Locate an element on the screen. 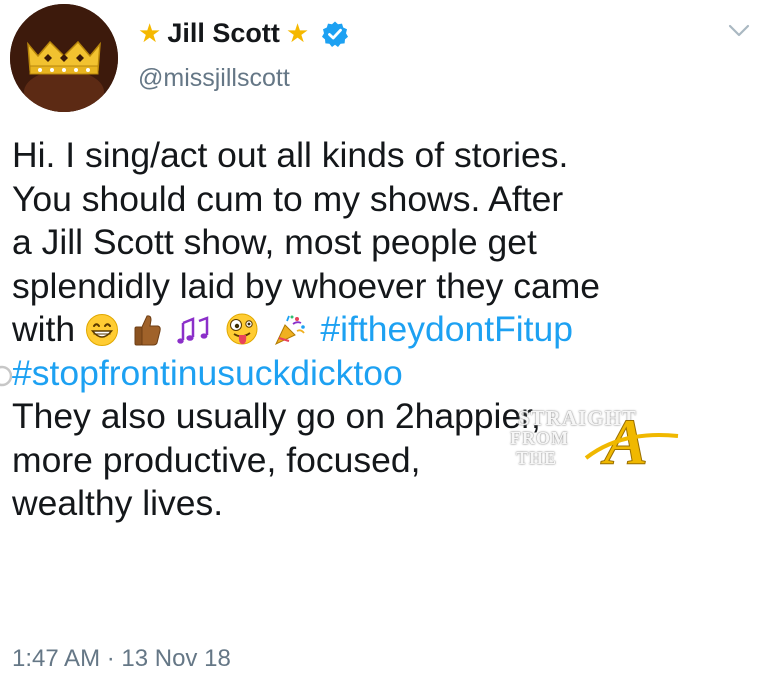  author-name-row: ★ Jill Scott ★ is located at coordinates (243, 33).